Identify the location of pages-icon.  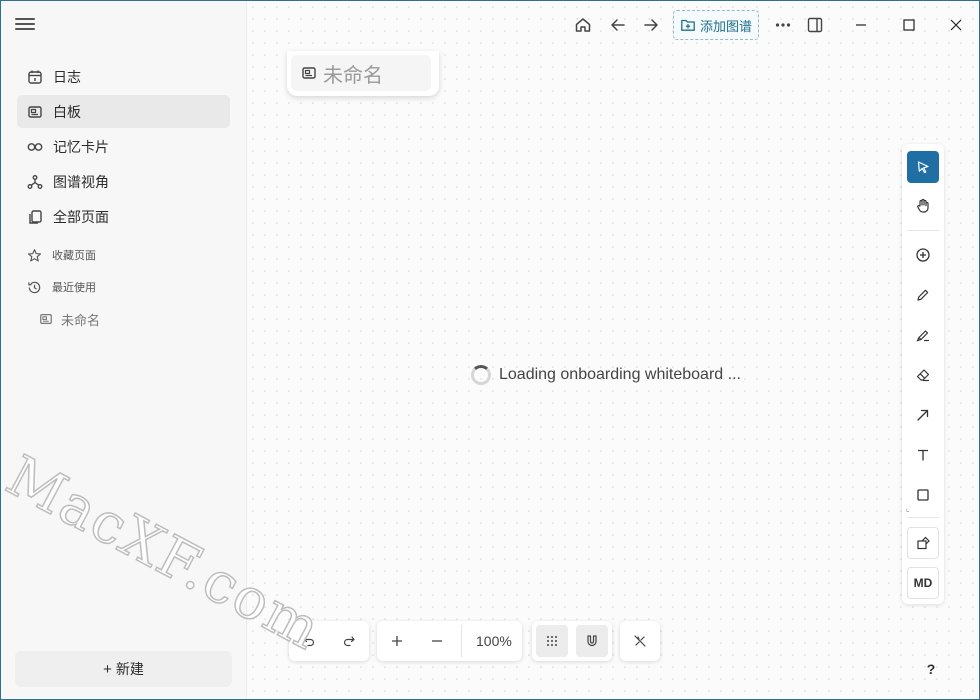
(35, 217).